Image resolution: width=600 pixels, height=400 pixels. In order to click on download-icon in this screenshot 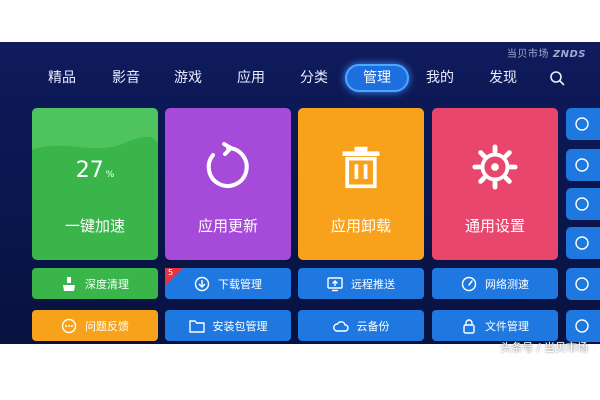, I will do `click(202, 283)`.